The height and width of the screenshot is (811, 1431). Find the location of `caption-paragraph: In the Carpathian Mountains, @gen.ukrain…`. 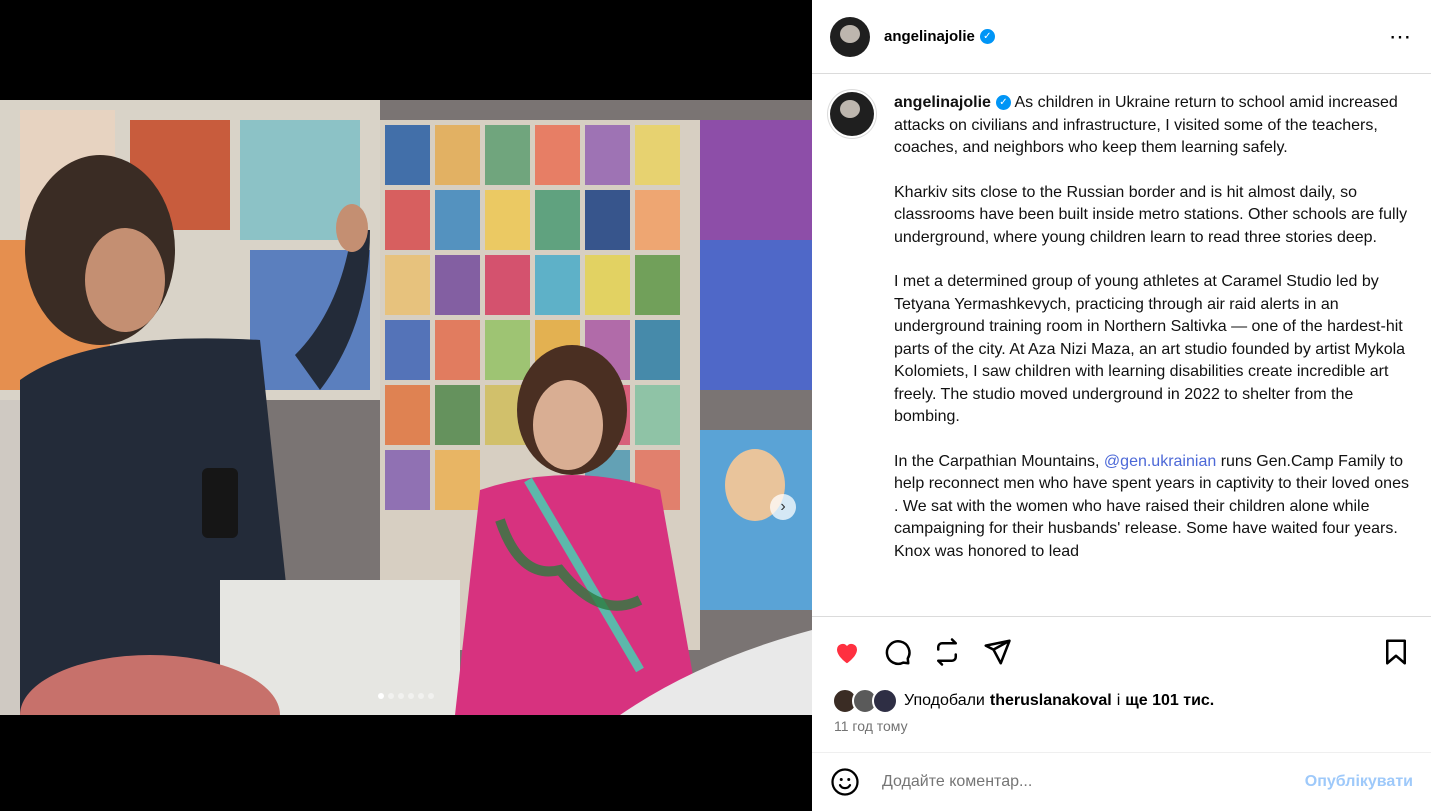

caption-paragraph: In the Carpathian Mountains, @gen.ukrain… is located at coordinates (1153, 507).